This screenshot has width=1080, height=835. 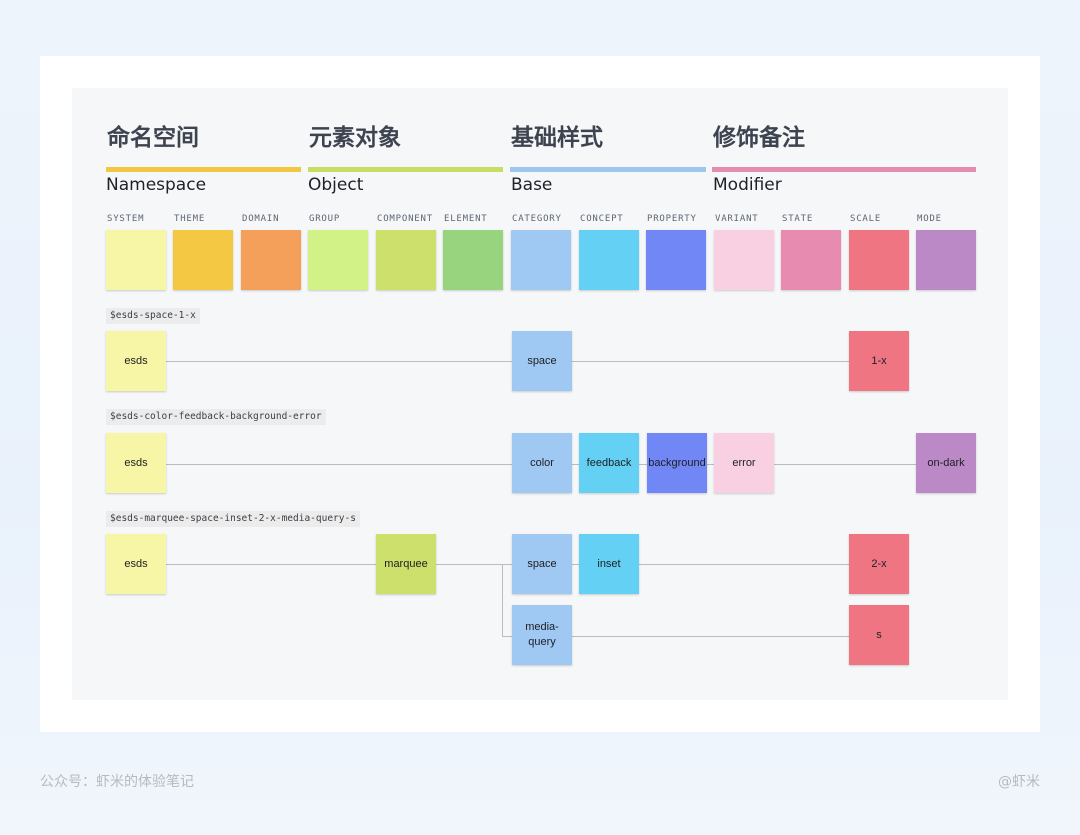 What do you see at coordinates (744, 463) in the screenshot?
I see `token-part-error: error` at bounding box center [744, 463].